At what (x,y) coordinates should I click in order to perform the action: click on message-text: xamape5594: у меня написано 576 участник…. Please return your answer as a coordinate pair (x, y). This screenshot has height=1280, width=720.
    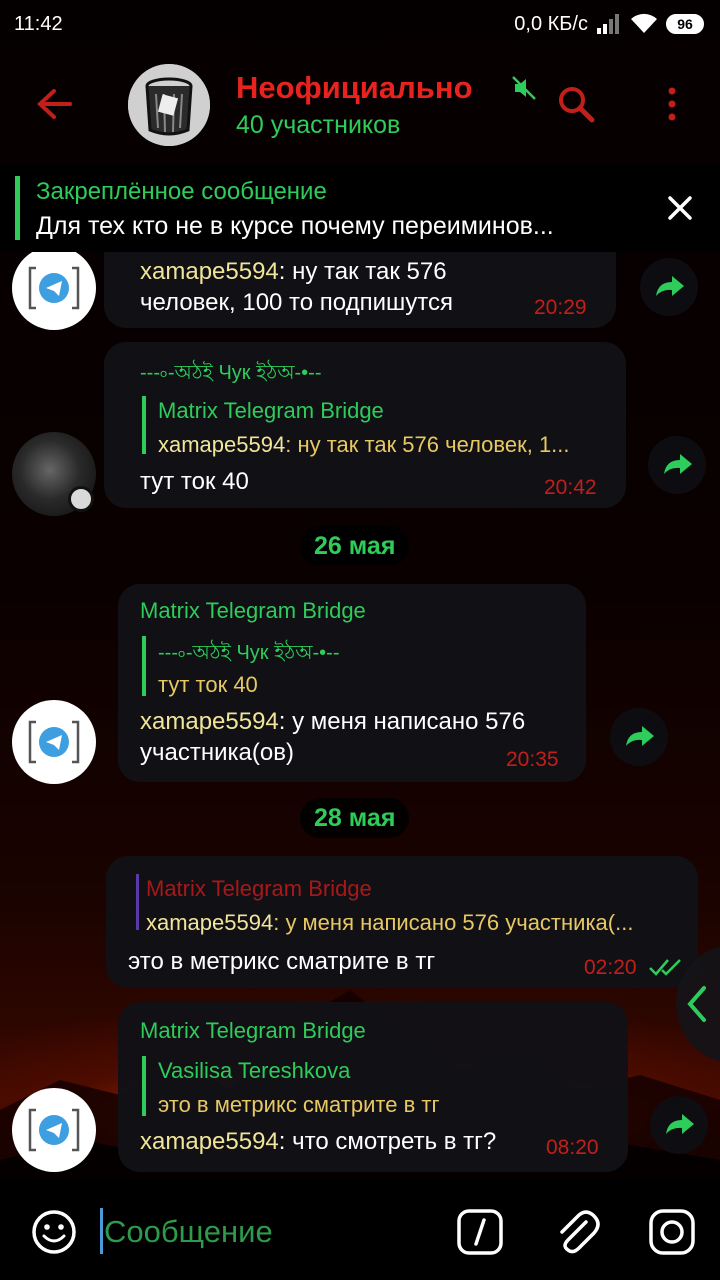
    Looking at the image, I should click on (333, 737).